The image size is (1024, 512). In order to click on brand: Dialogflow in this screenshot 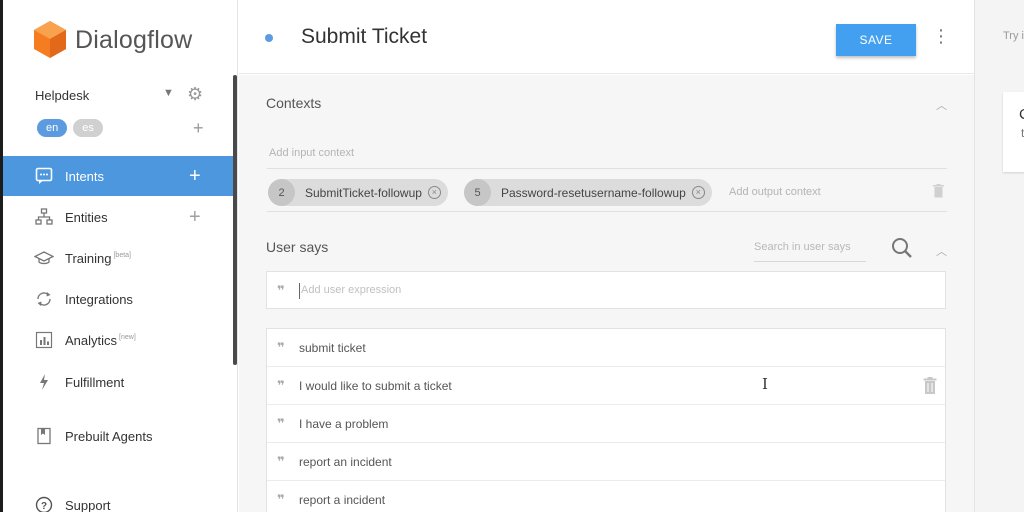, I will do `click(112, 40)`.